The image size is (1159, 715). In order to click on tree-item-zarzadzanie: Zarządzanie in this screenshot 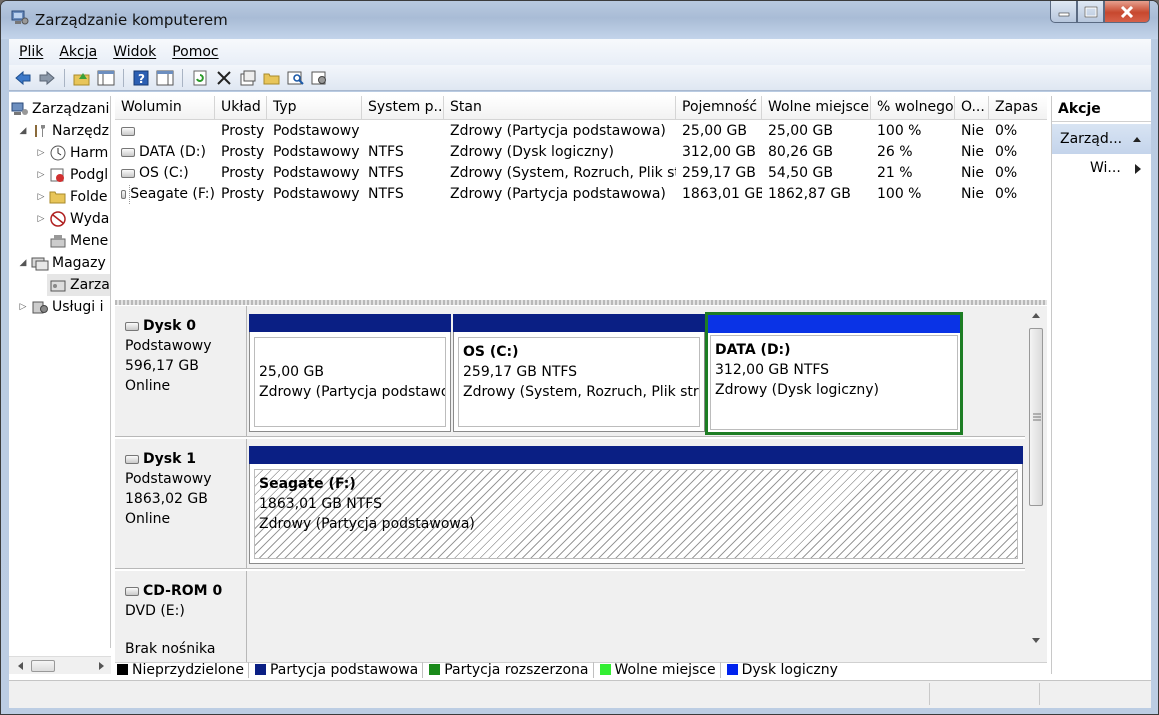, I will do `click(59, 109)`.